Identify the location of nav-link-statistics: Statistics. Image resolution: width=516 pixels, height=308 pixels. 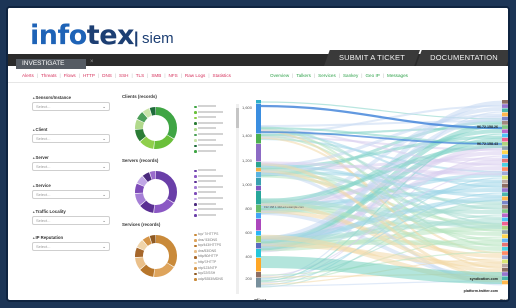
(222, 75).